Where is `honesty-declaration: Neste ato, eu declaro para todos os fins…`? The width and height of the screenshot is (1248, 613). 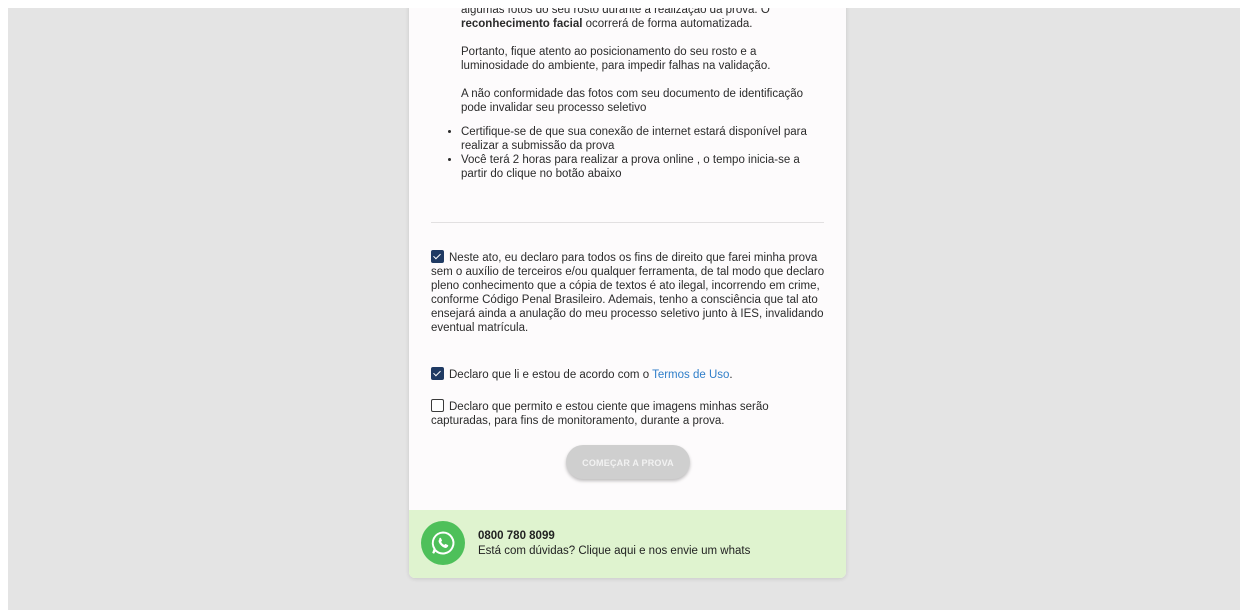
honesty-declaration: Neste ato, eu declaro para todos os fins… is located at coordinates (628, 292).